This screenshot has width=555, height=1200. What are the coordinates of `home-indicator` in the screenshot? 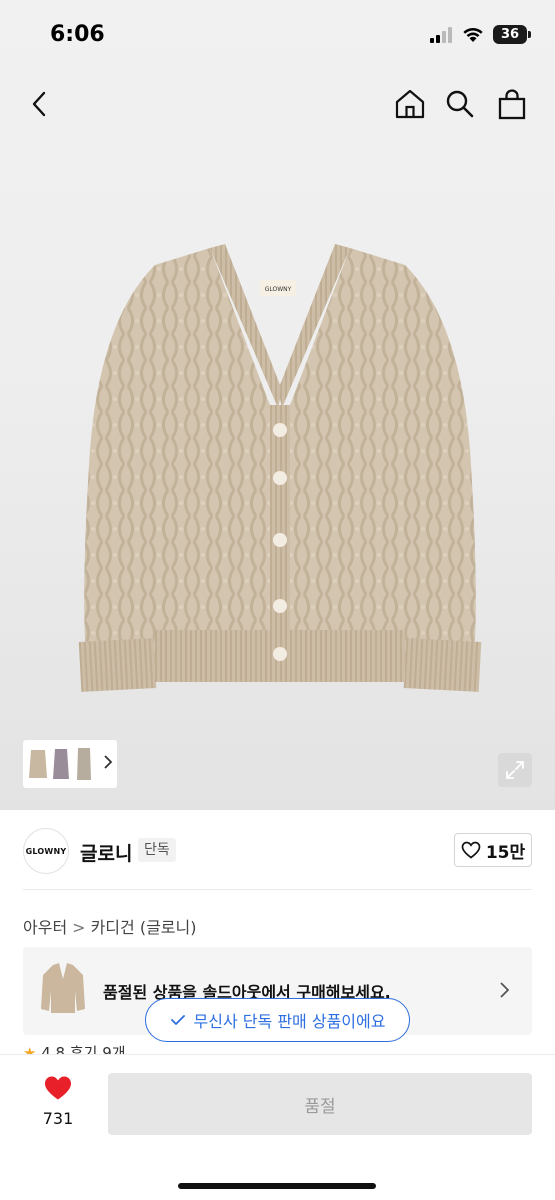 It's located at (277, 1186).